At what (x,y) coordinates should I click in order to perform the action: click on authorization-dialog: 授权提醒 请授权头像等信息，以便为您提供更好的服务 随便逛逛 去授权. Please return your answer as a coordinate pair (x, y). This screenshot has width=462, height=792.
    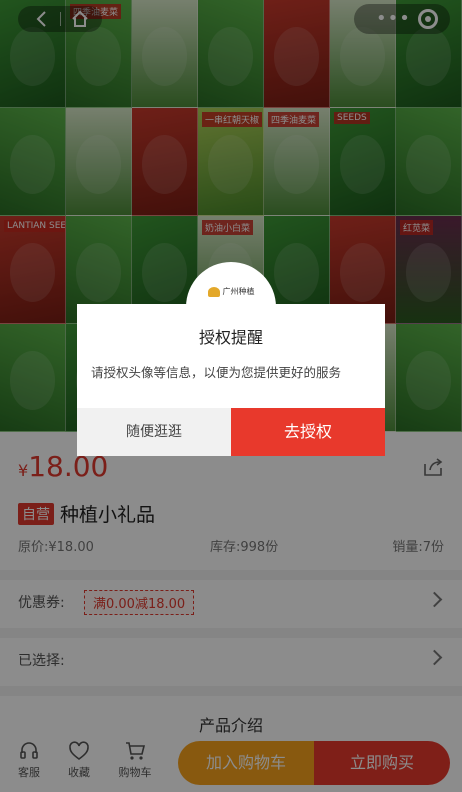
    Looking at the image, I should click on (231, 380).